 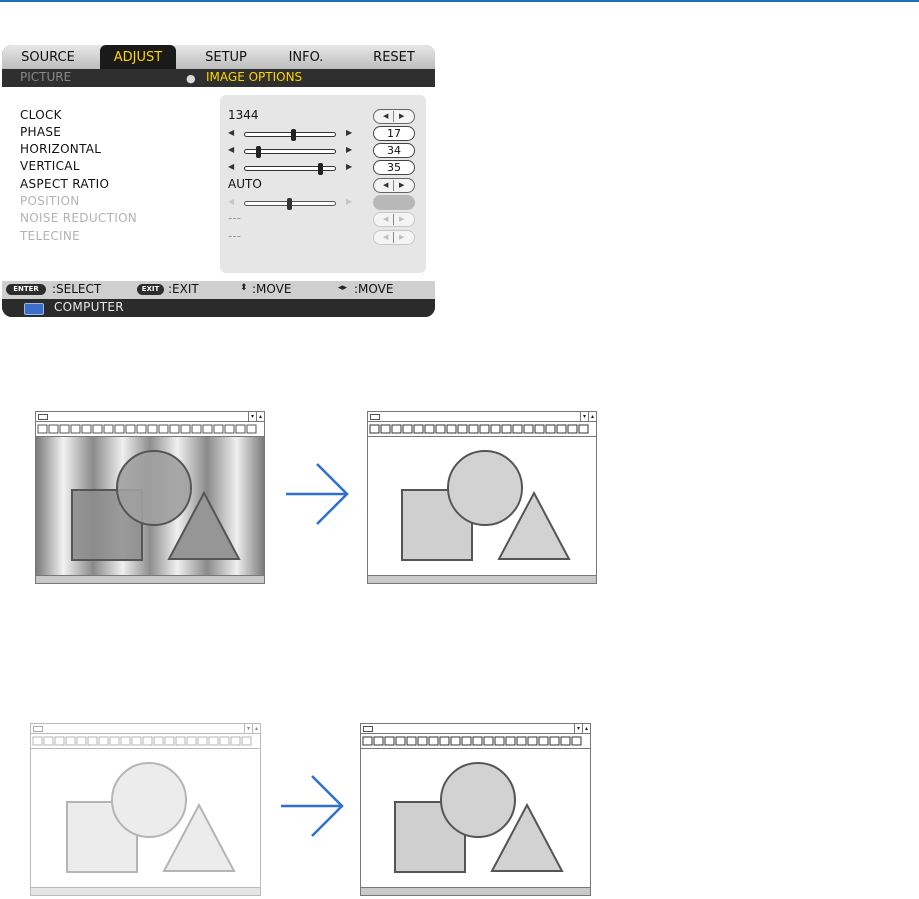 I want to click on window-after-sharp: ▾ ▴, so click(x=475, y=809).